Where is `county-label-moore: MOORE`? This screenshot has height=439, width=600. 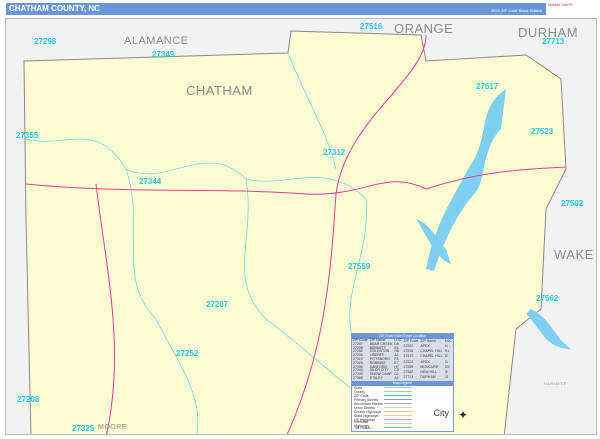 county-label-moore: MOORE is located at coordinates (112, 427).